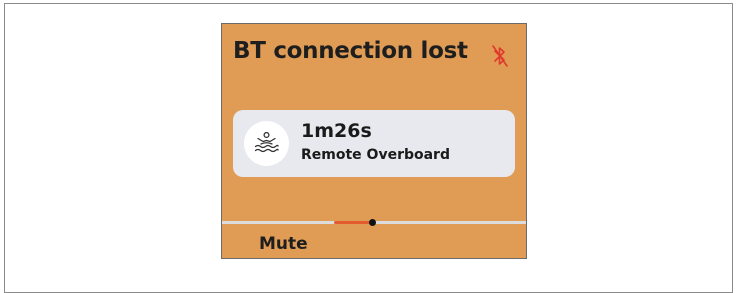 Image resolution: width=736 pixels, height=293 pixels. Describe the element at coordinates (374, 143) in the screenshot. I see `alert-card: 1m26s Remote Overboard` at that location.